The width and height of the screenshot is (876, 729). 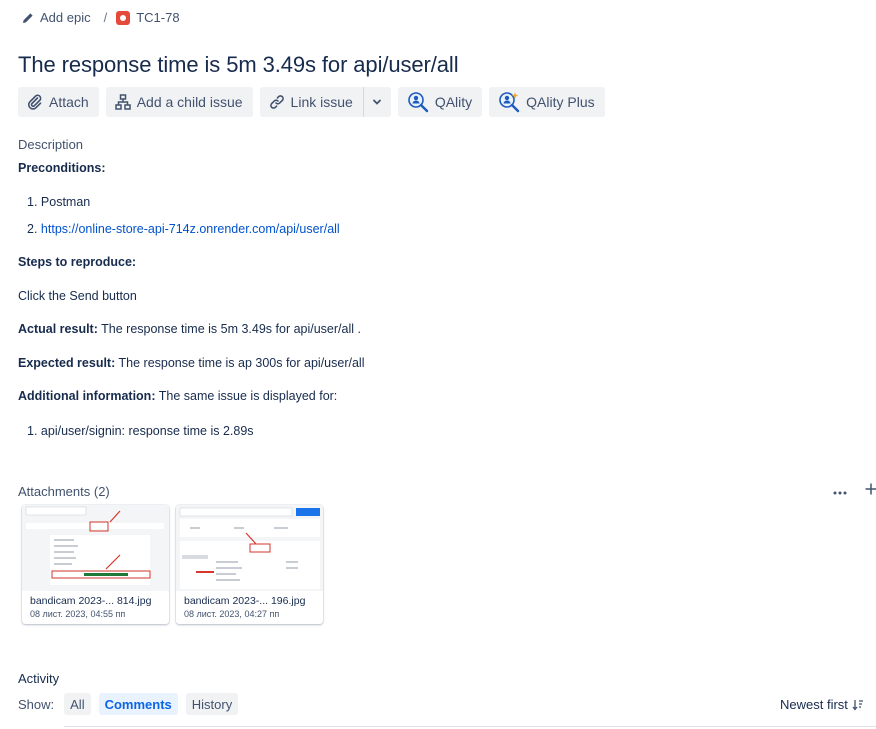 I want to click on link-issue-dropdown, so click(x=376, y=102).